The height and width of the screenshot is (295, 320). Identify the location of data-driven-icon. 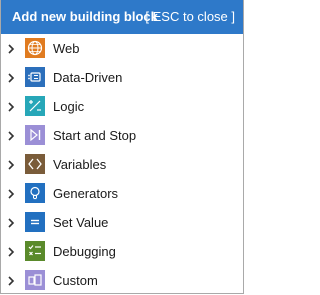
(35, 77).